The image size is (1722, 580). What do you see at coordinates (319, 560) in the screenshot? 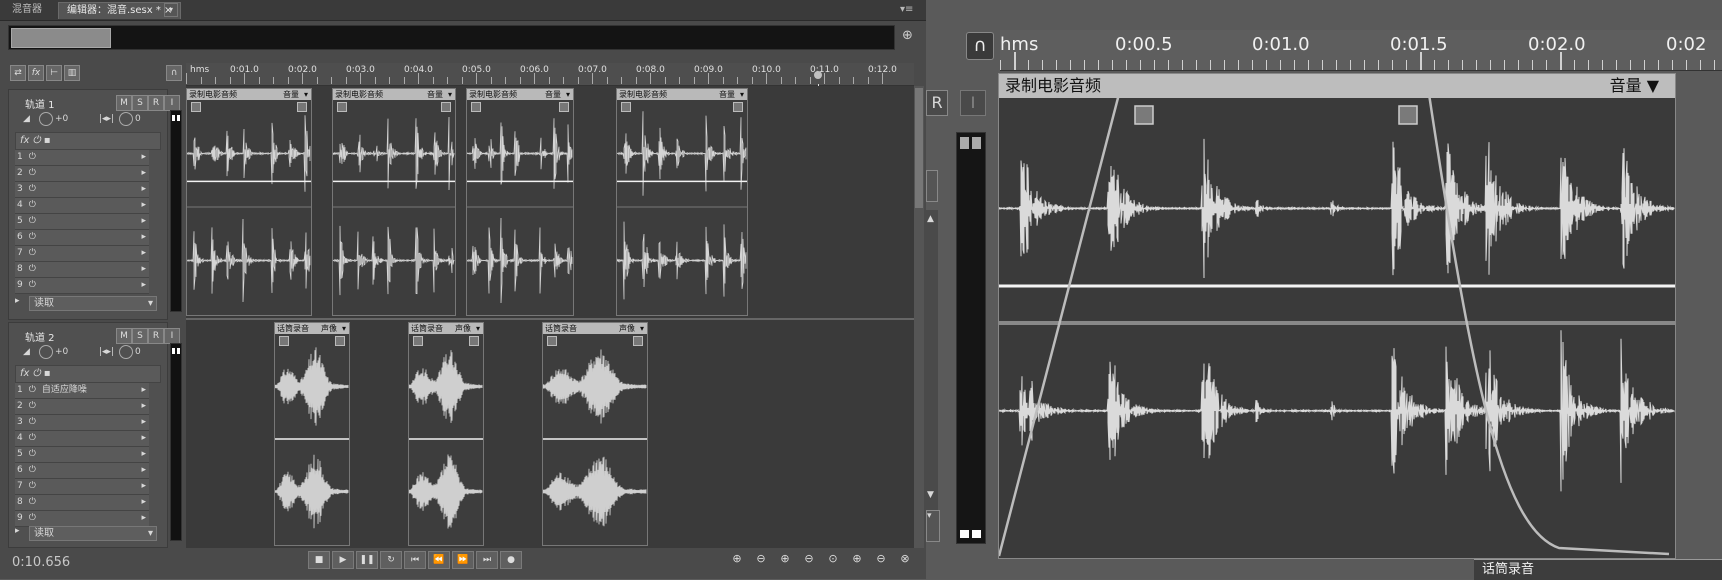
I see `stop-icon: ■` at bounding box center [319, 560].